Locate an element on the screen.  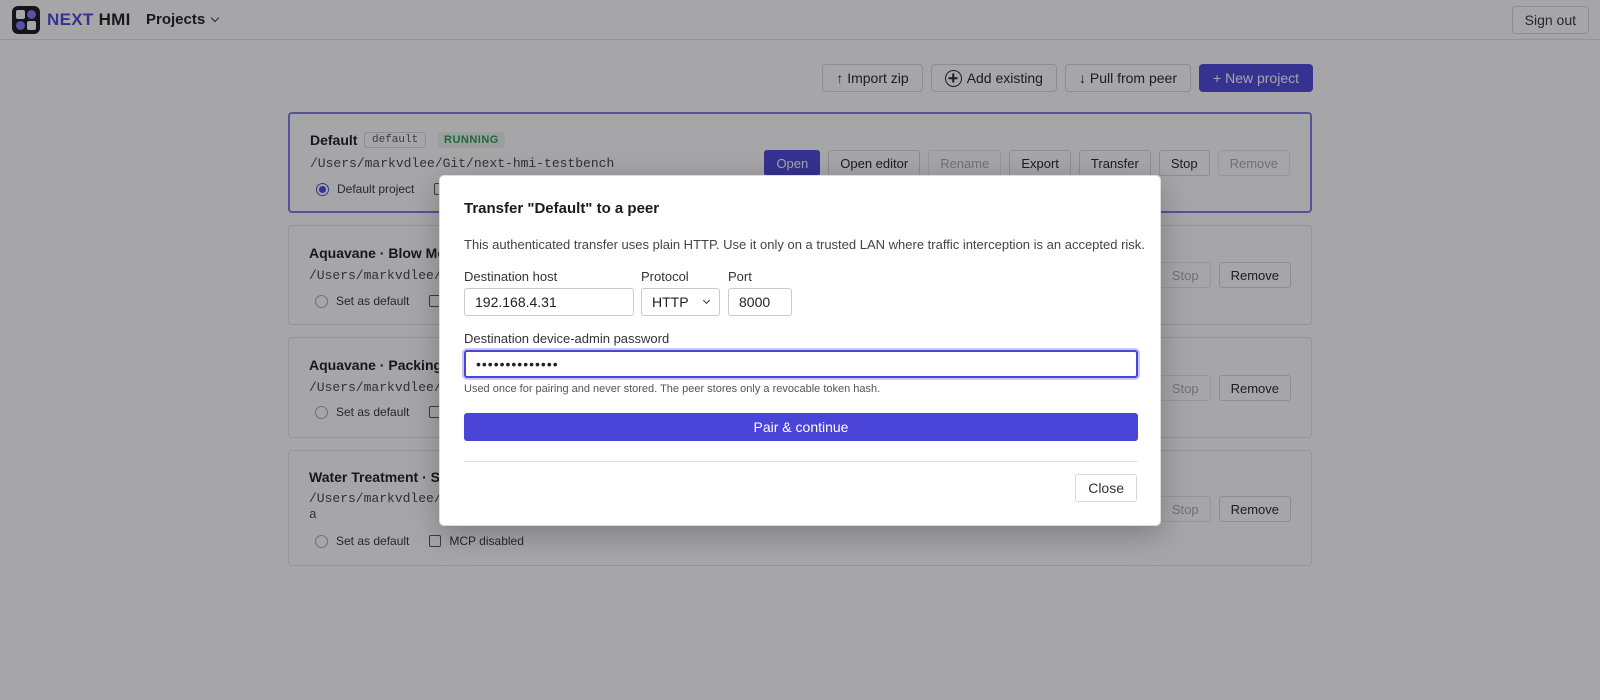
divider is located at coordinates (801, 461).